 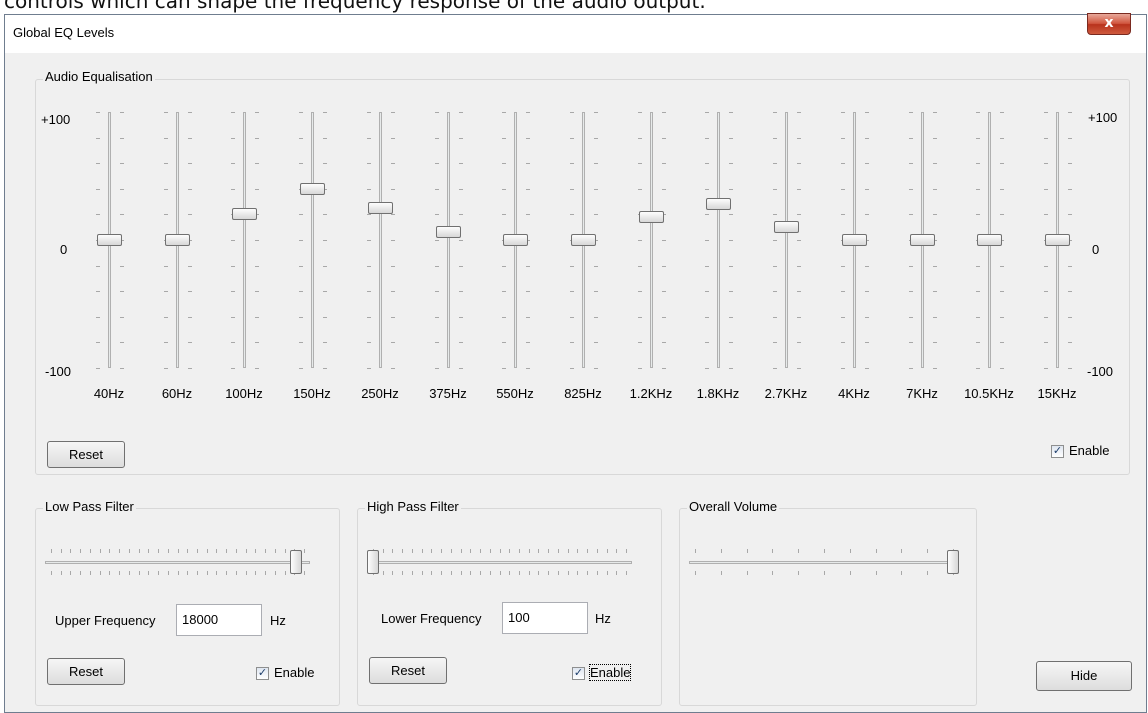 What do you see at coordinates (583, 393) in the screenshot?
I see `eq-band-label: 825Hz` at bounding box center [583, 393].